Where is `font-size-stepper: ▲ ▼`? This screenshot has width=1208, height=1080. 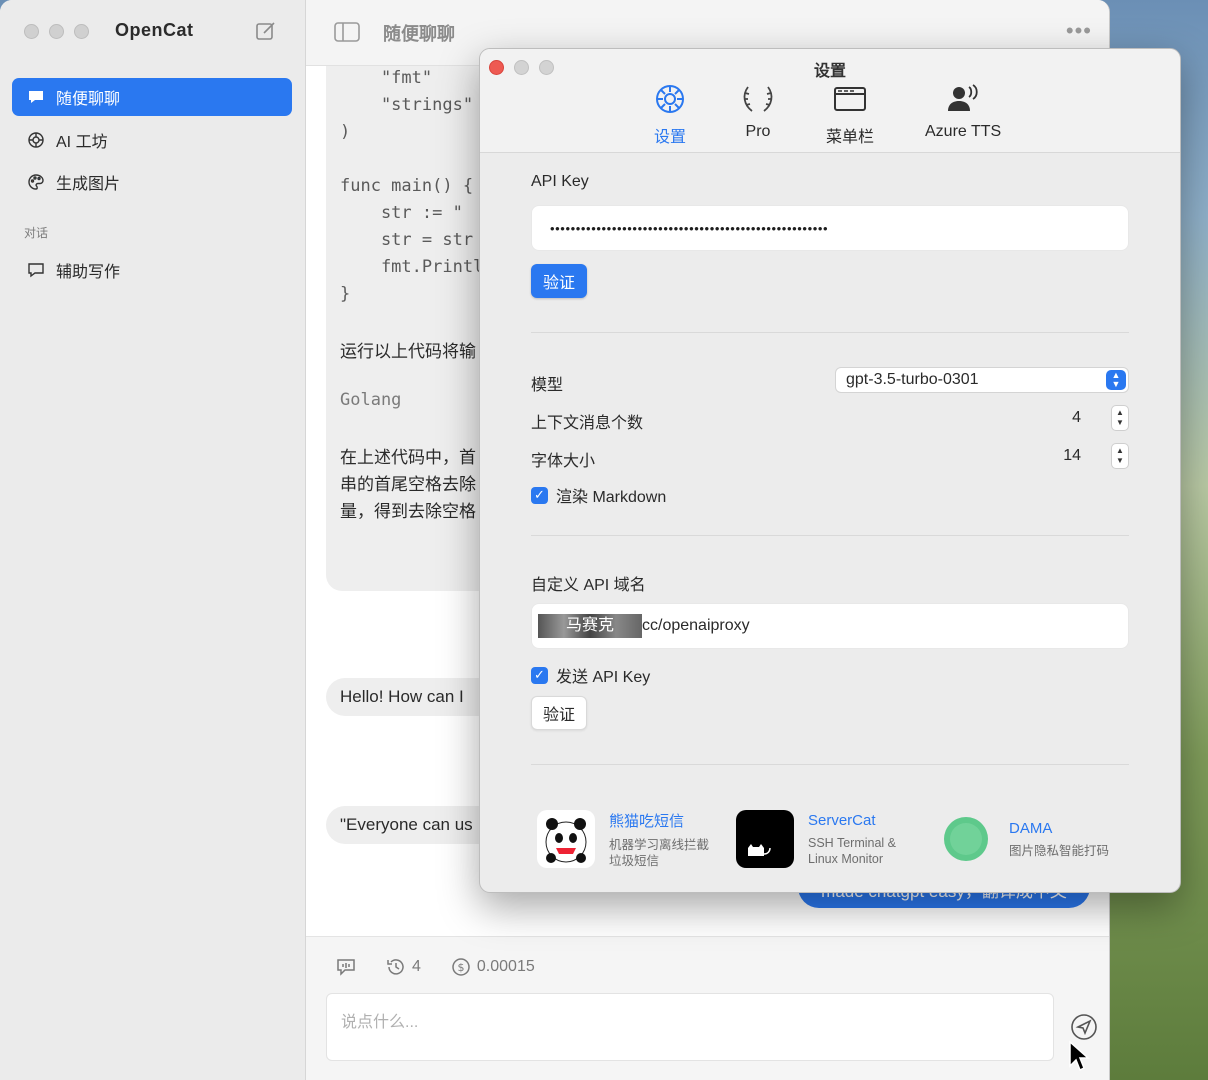
font-size-stepper: ▲ ▼ is located at coordinates (1120, 456).